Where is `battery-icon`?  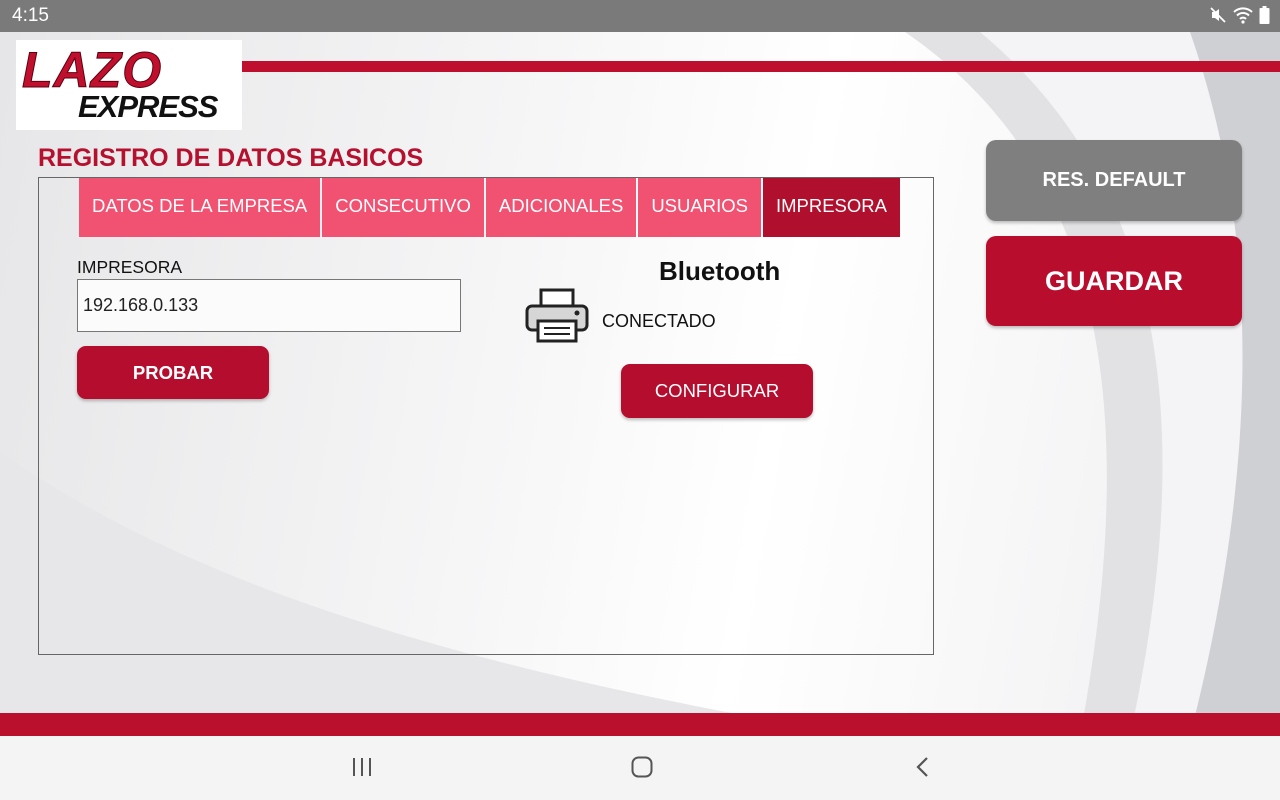 battery-icon is located at coordinates (1264, 15).